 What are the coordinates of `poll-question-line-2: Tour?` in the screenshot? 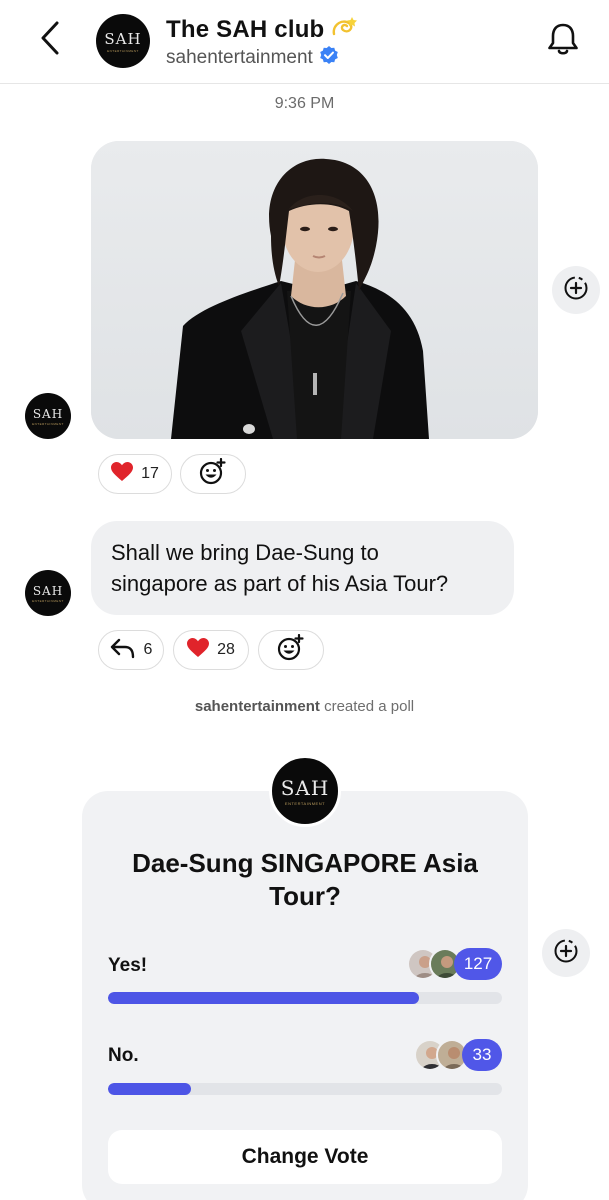 It's located at (305, 896).